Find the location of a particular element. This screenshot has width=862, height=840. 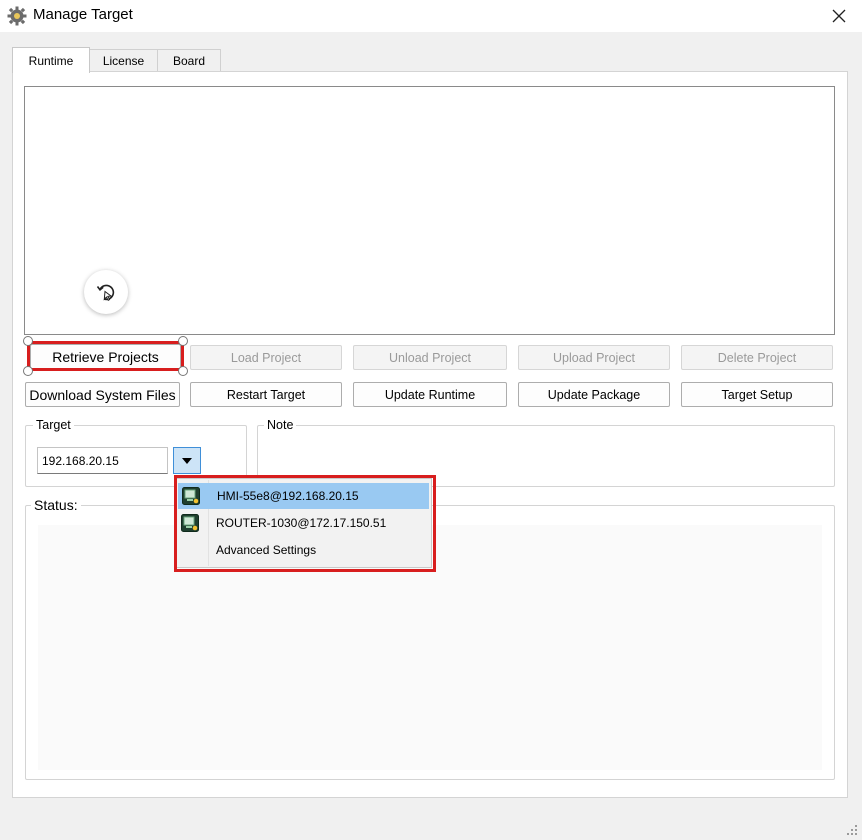

retrieve-projects-button: Retrieve Projects is located at coordinates (105, 356).